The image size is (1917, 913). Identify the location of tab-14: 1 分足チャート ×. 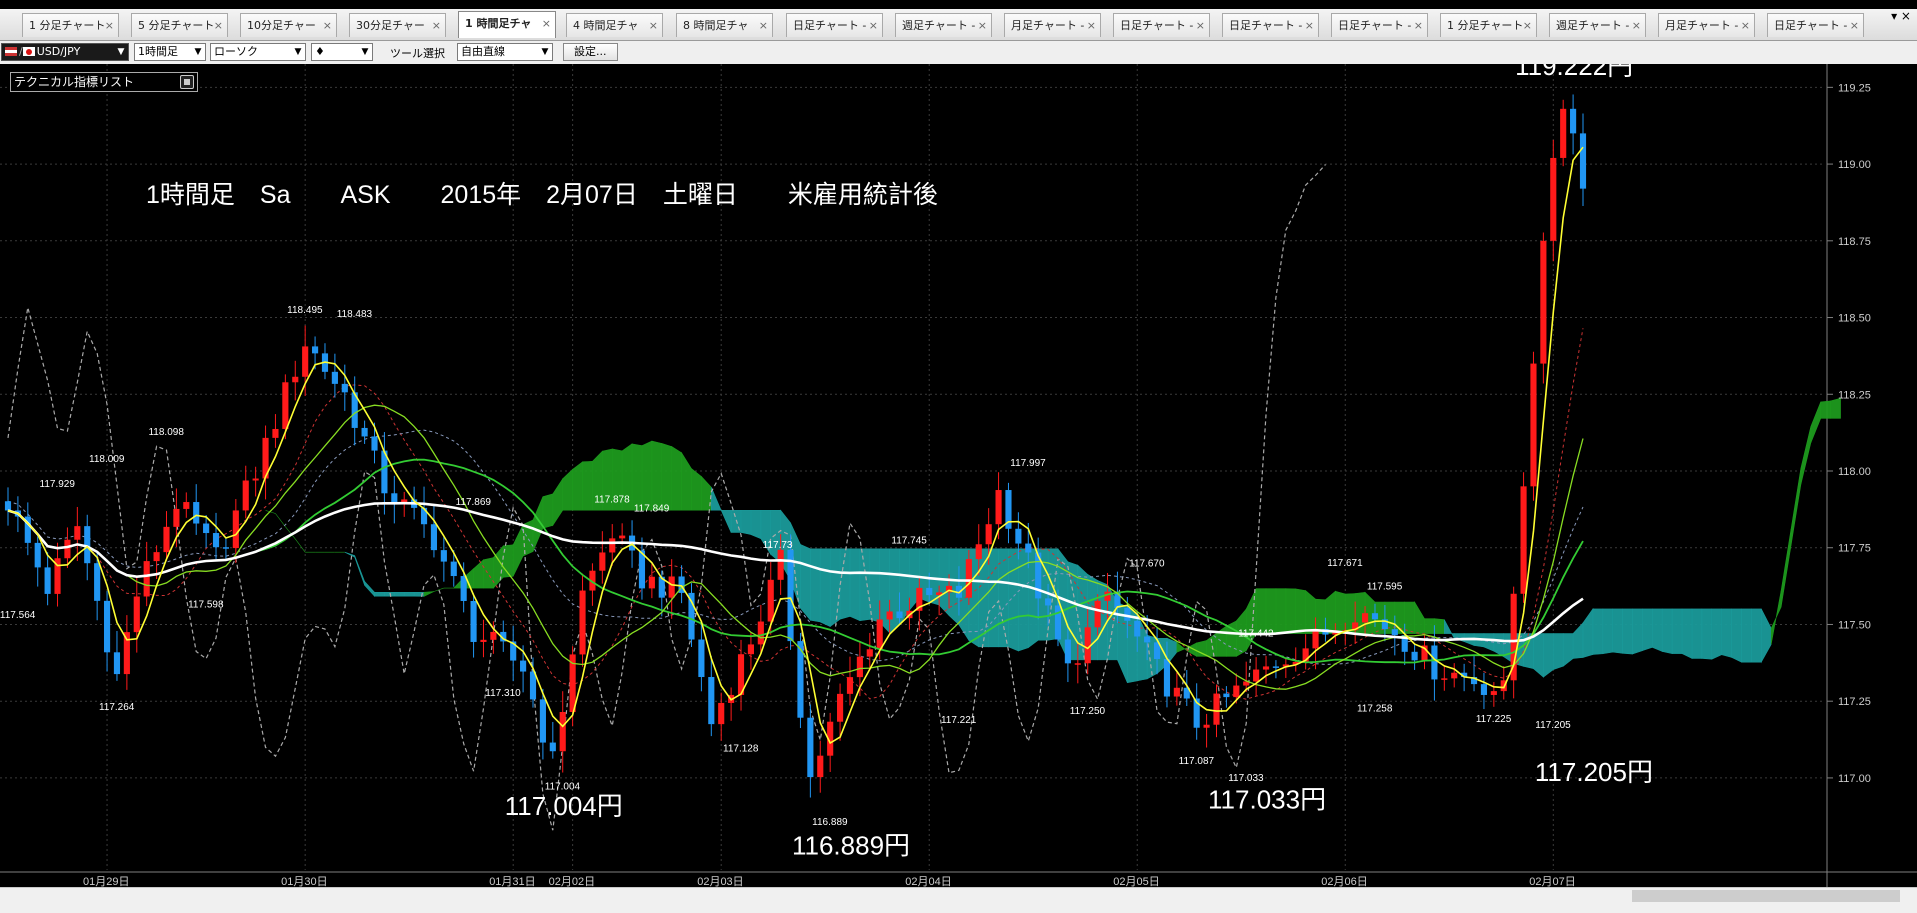
(1488, 25).